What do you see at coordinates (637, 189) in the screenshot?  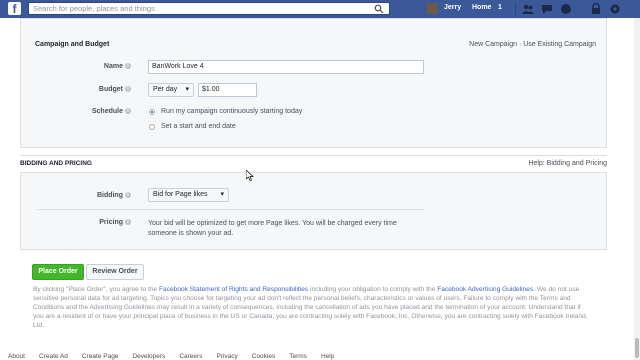 I see `vertical-scrollbar` at bounding box center [637, 189].